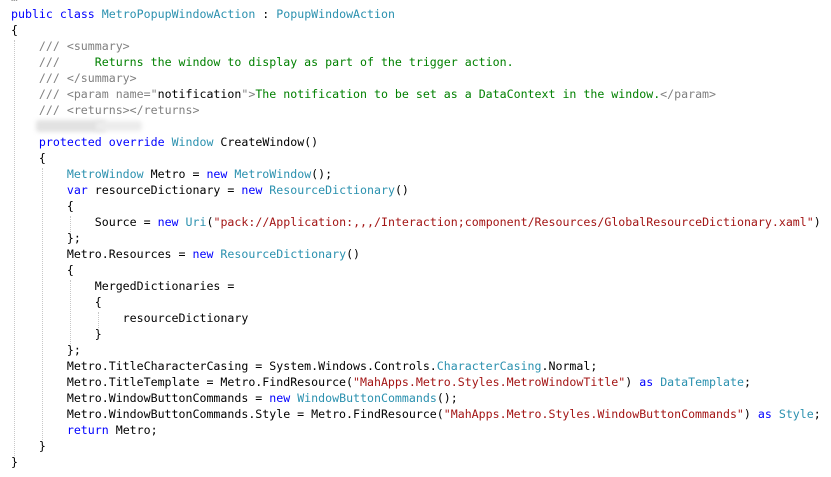  I want to click on code-line: protected override Window CreateWindow(), so click(164, 142).